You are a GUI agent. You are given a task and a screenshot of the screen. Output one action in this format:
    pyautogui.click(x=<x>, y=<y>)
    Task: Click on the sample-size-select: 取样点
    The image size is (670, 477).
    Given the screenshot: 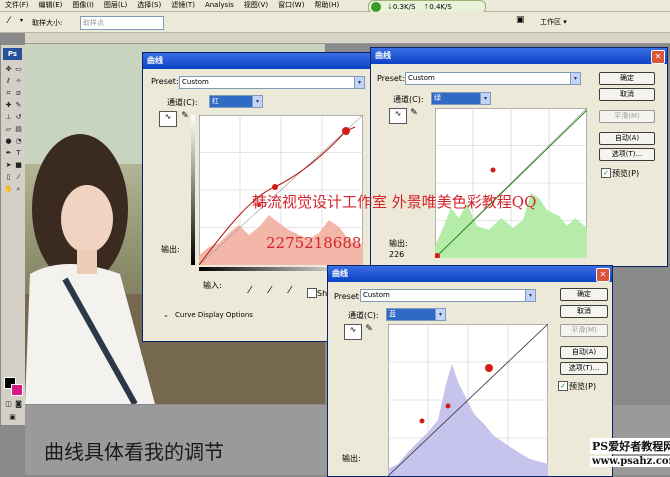 What is the action you would take?
    pyautogui.click(x=122, y=23)
    